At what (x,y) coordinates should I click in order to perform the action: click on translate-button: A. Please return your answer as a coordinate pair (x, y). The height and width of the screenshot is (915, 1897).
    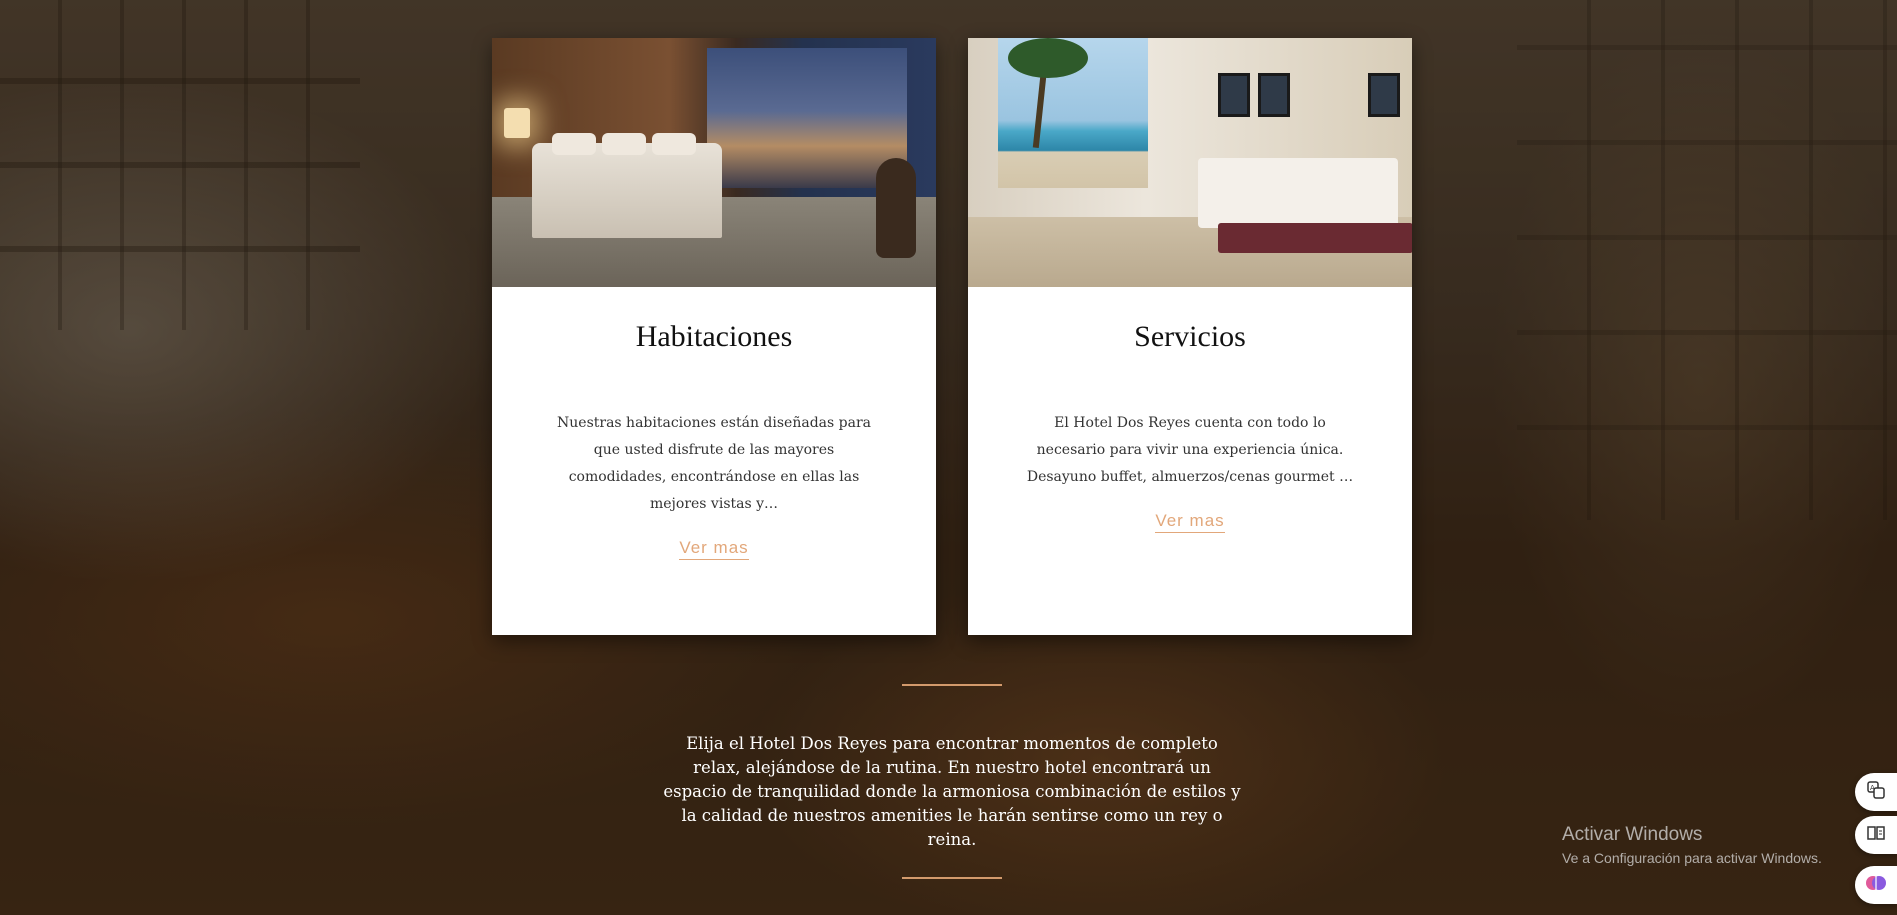
    Looking at the image, I should click on (1876, 792).